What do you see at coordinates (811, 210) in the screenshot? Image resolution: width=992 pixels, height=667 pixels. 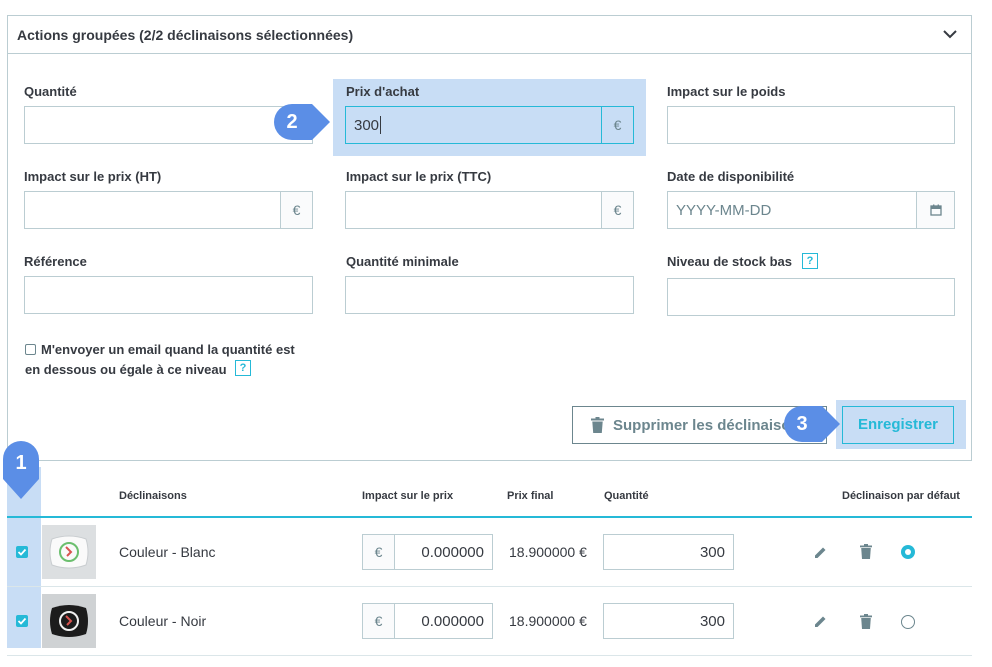 I see `date-dispo-input: YYYY-MM-DD` at bounding box center [811, 210].